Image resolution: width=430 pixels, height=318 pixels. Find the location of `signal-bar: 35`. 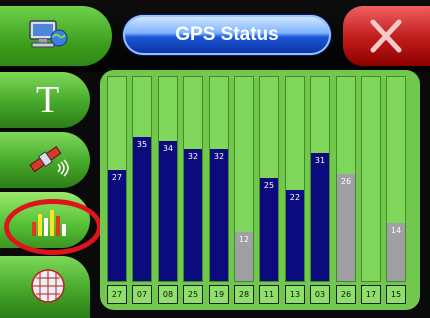

signal-bar: 35 is located at coordinates (142, 179).